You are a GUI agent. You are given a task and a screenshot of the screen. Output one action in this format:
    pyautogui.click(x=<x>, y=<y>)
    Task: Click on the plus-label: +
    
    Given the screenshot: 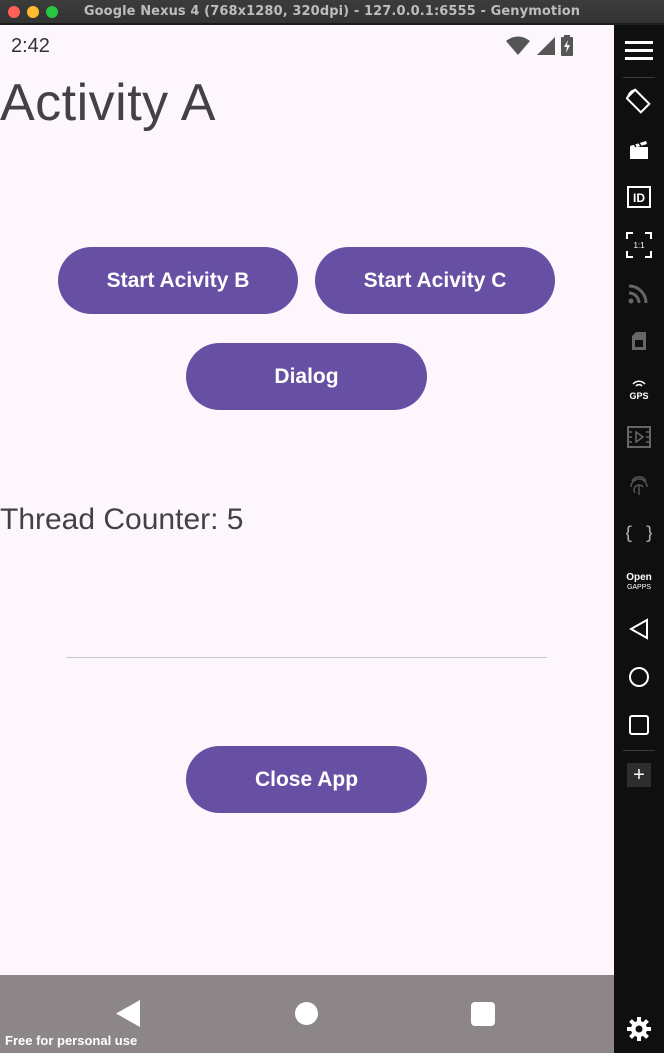 What is the action you would take?
    pyautogui.click(x=639, y=775)
    